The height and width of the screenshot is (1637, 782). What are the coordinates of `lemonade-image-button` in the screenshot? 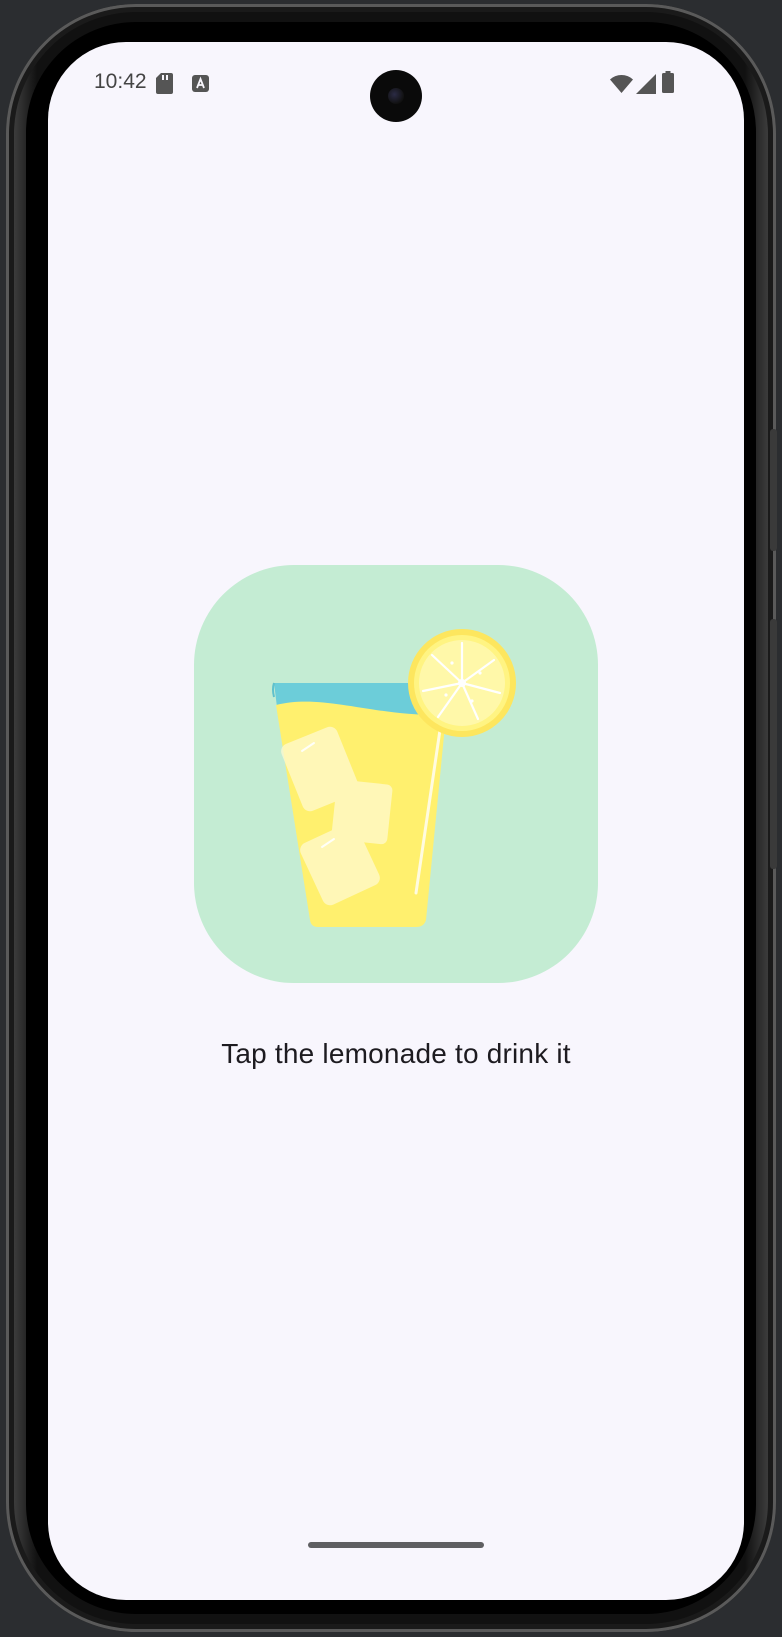 It's located at (396, 774).